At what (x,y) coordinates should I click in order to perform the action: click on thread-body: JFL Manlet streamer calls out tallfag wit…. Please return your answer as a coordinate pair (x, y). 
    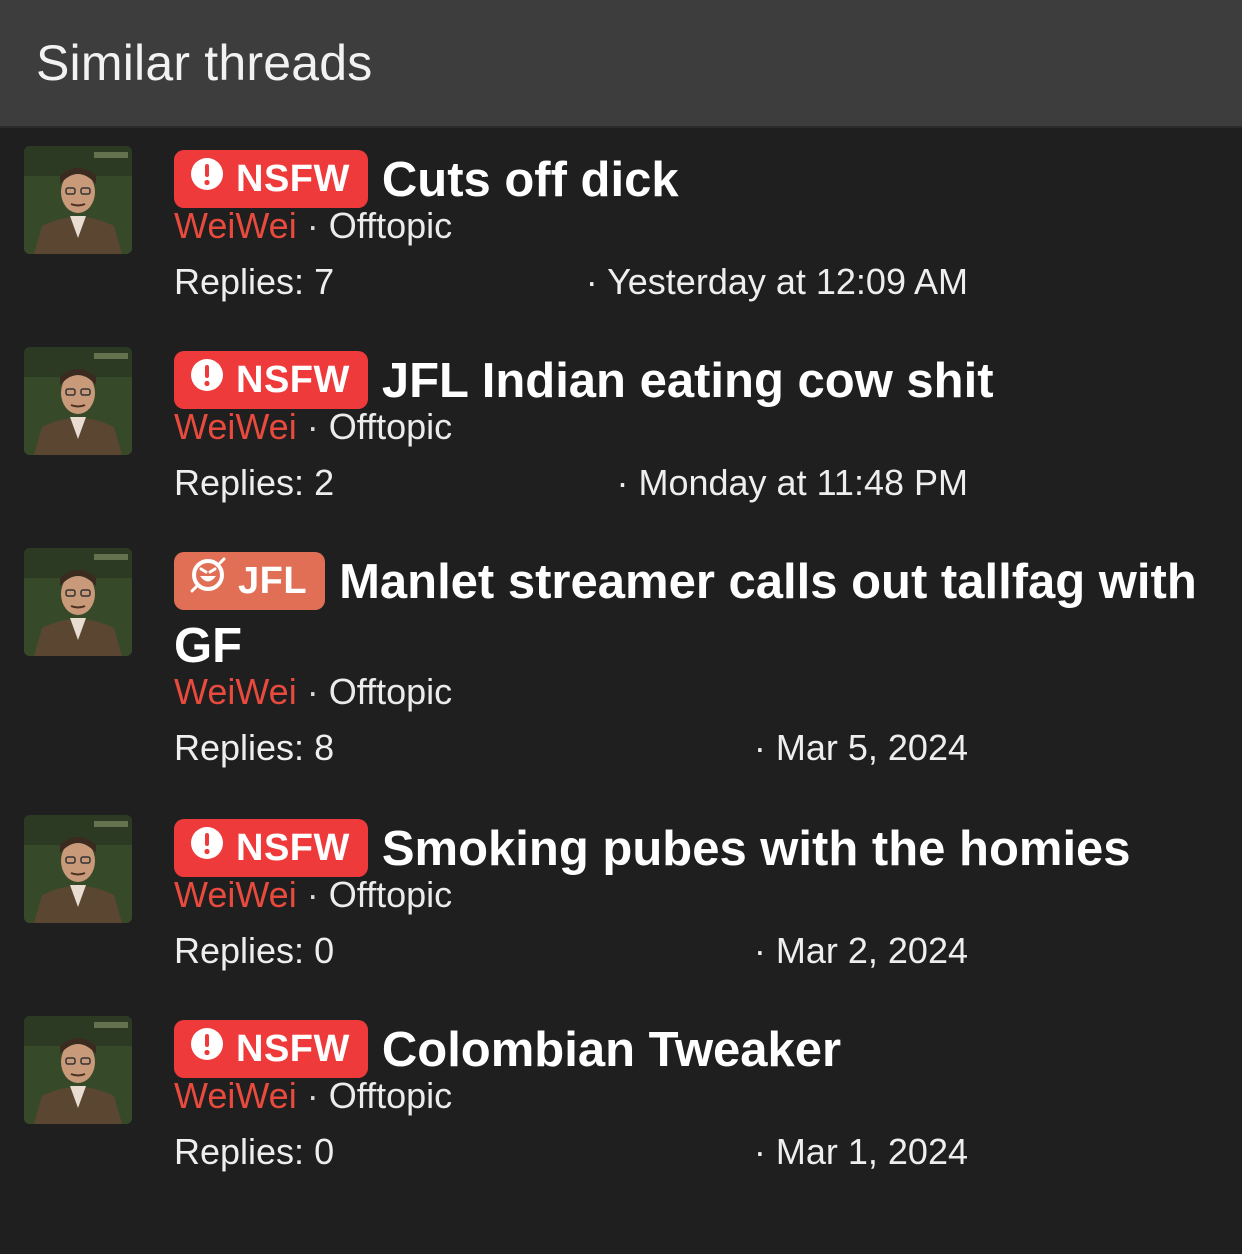
    Looking at the image, I should click on (688, 660).